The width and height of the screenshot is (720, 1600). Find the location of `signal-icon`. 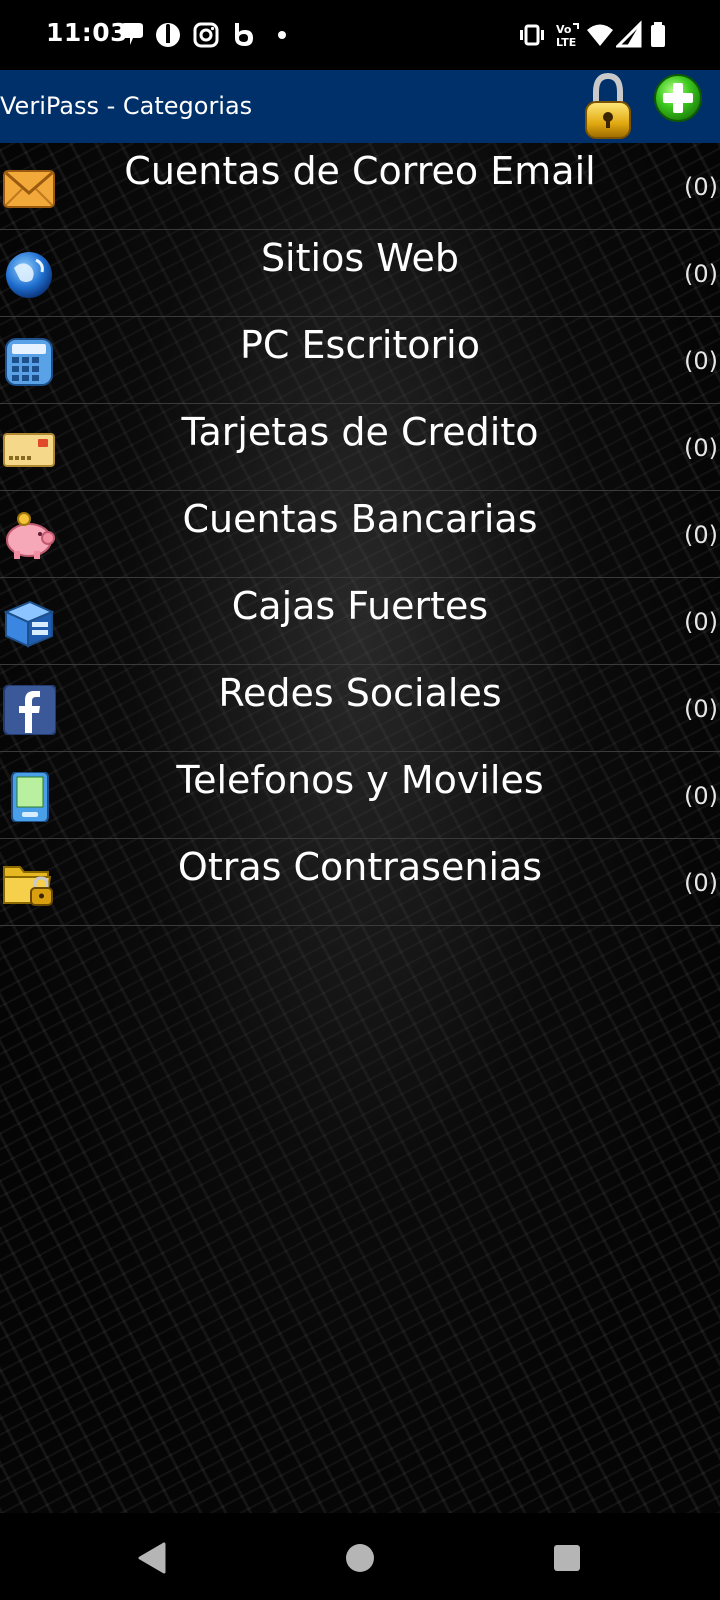

signal-icon is located at coordinates (629, 34).